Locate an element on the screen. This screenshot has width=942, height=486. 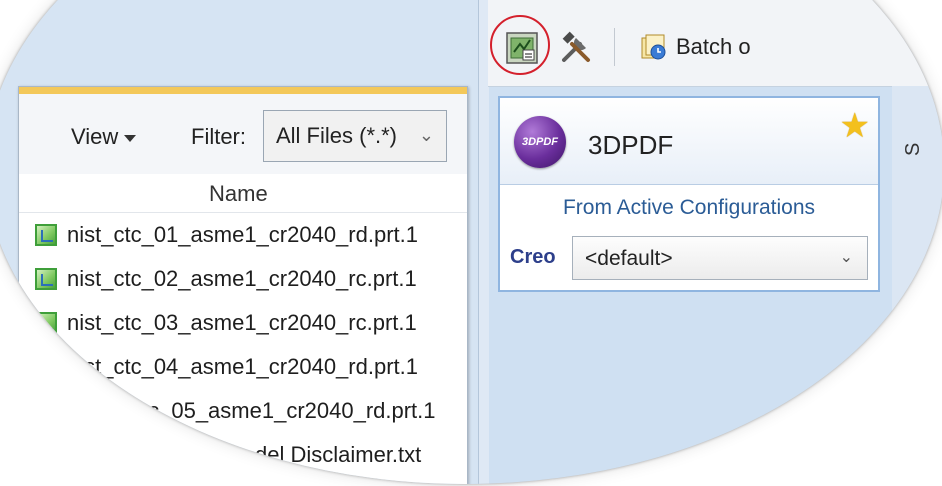
file-name: nist_ctc_01_asme1_cr2040_rd.prt.1 is located at coordinates (242, 234).